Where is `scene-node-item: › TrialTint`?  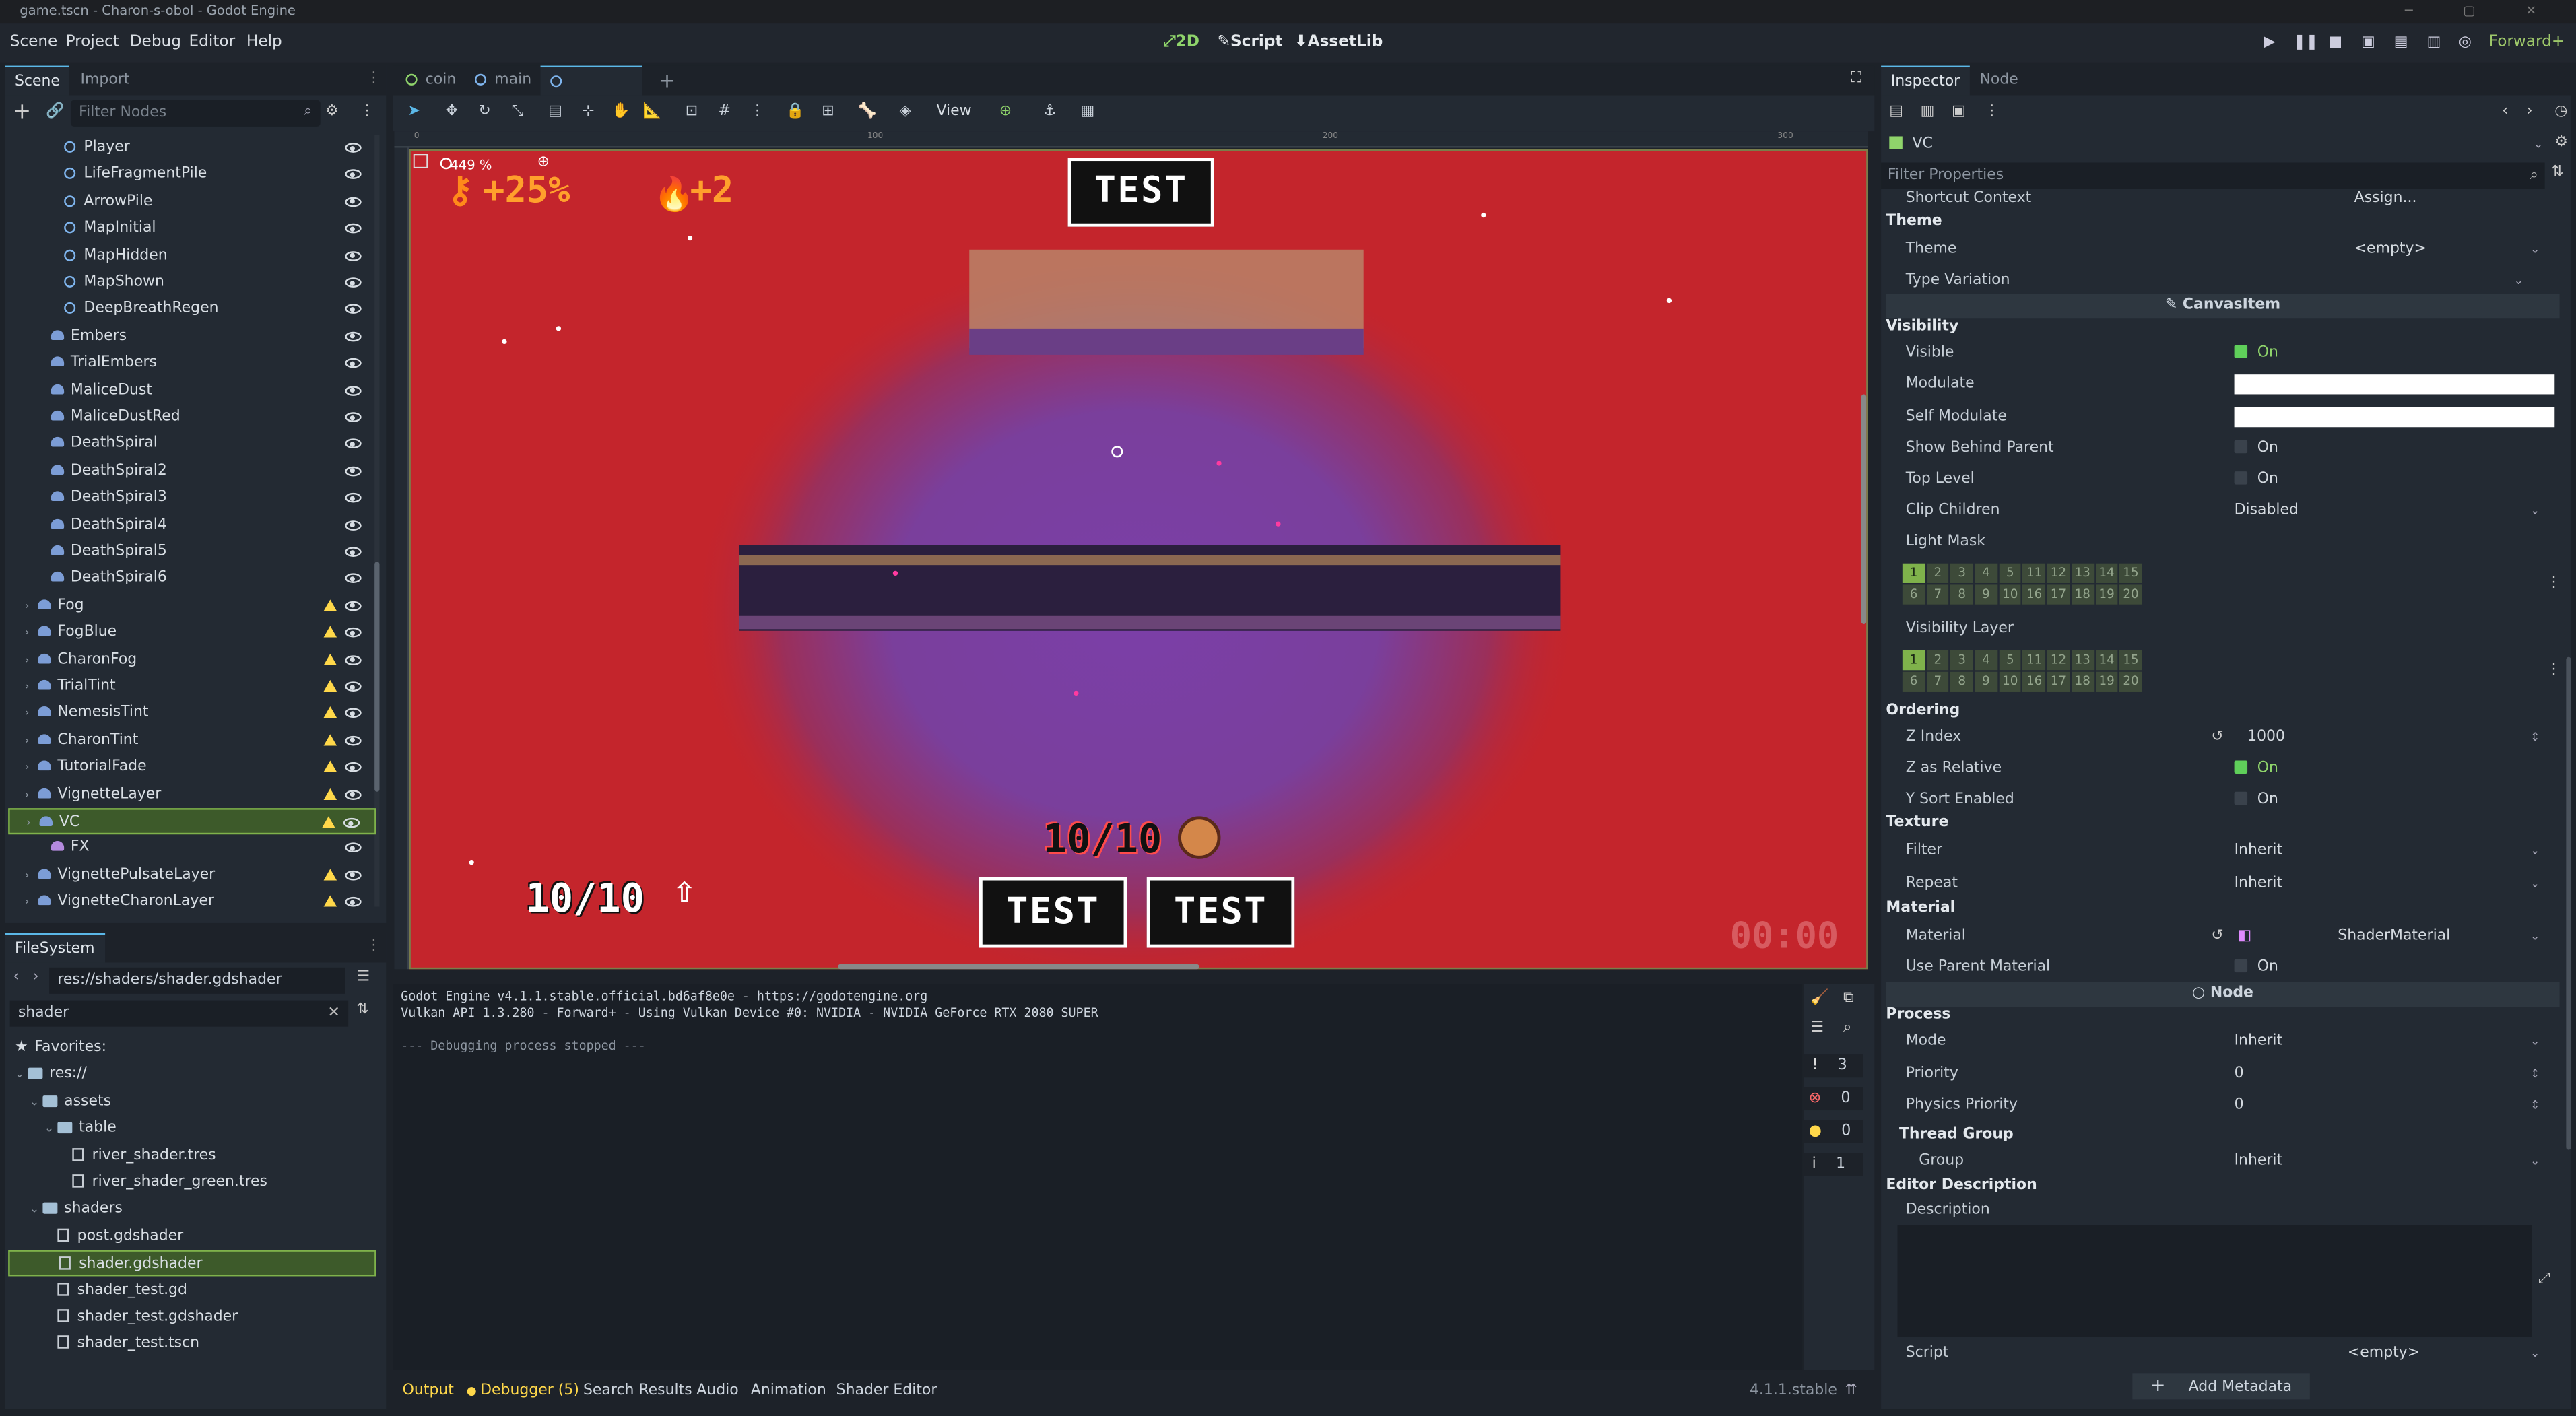
scene-node-item: › TrialTint is located at coordinates (192, 686).